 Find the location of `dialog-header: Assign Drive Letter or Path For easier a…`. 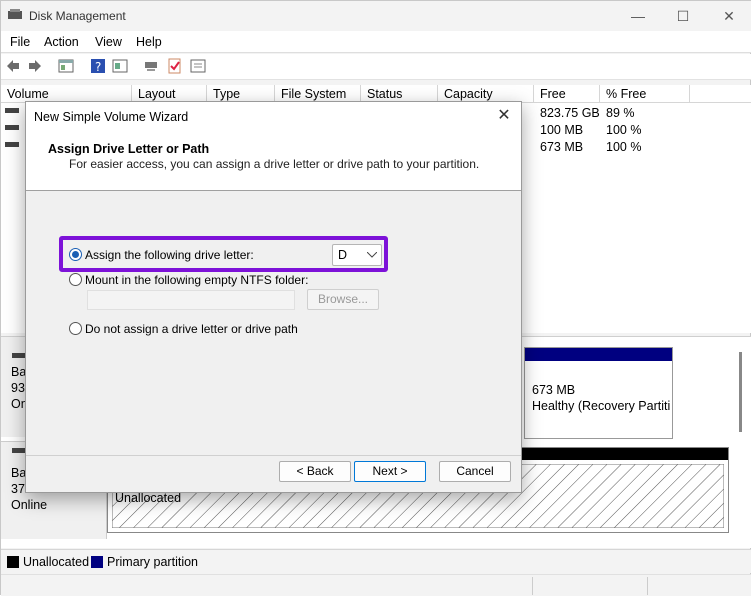

dialog-header: Assign Drive Letter or Path For easier a… is located at coordinates (273, 161).